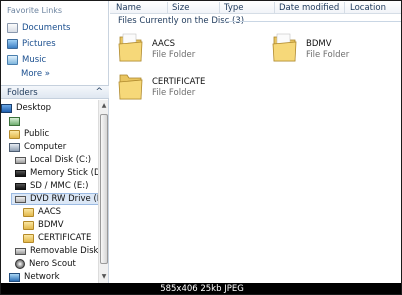 This screenshot has height=295, width=402. I want to click on folders-toggle-bar: Folders ^, so click(55, 92).